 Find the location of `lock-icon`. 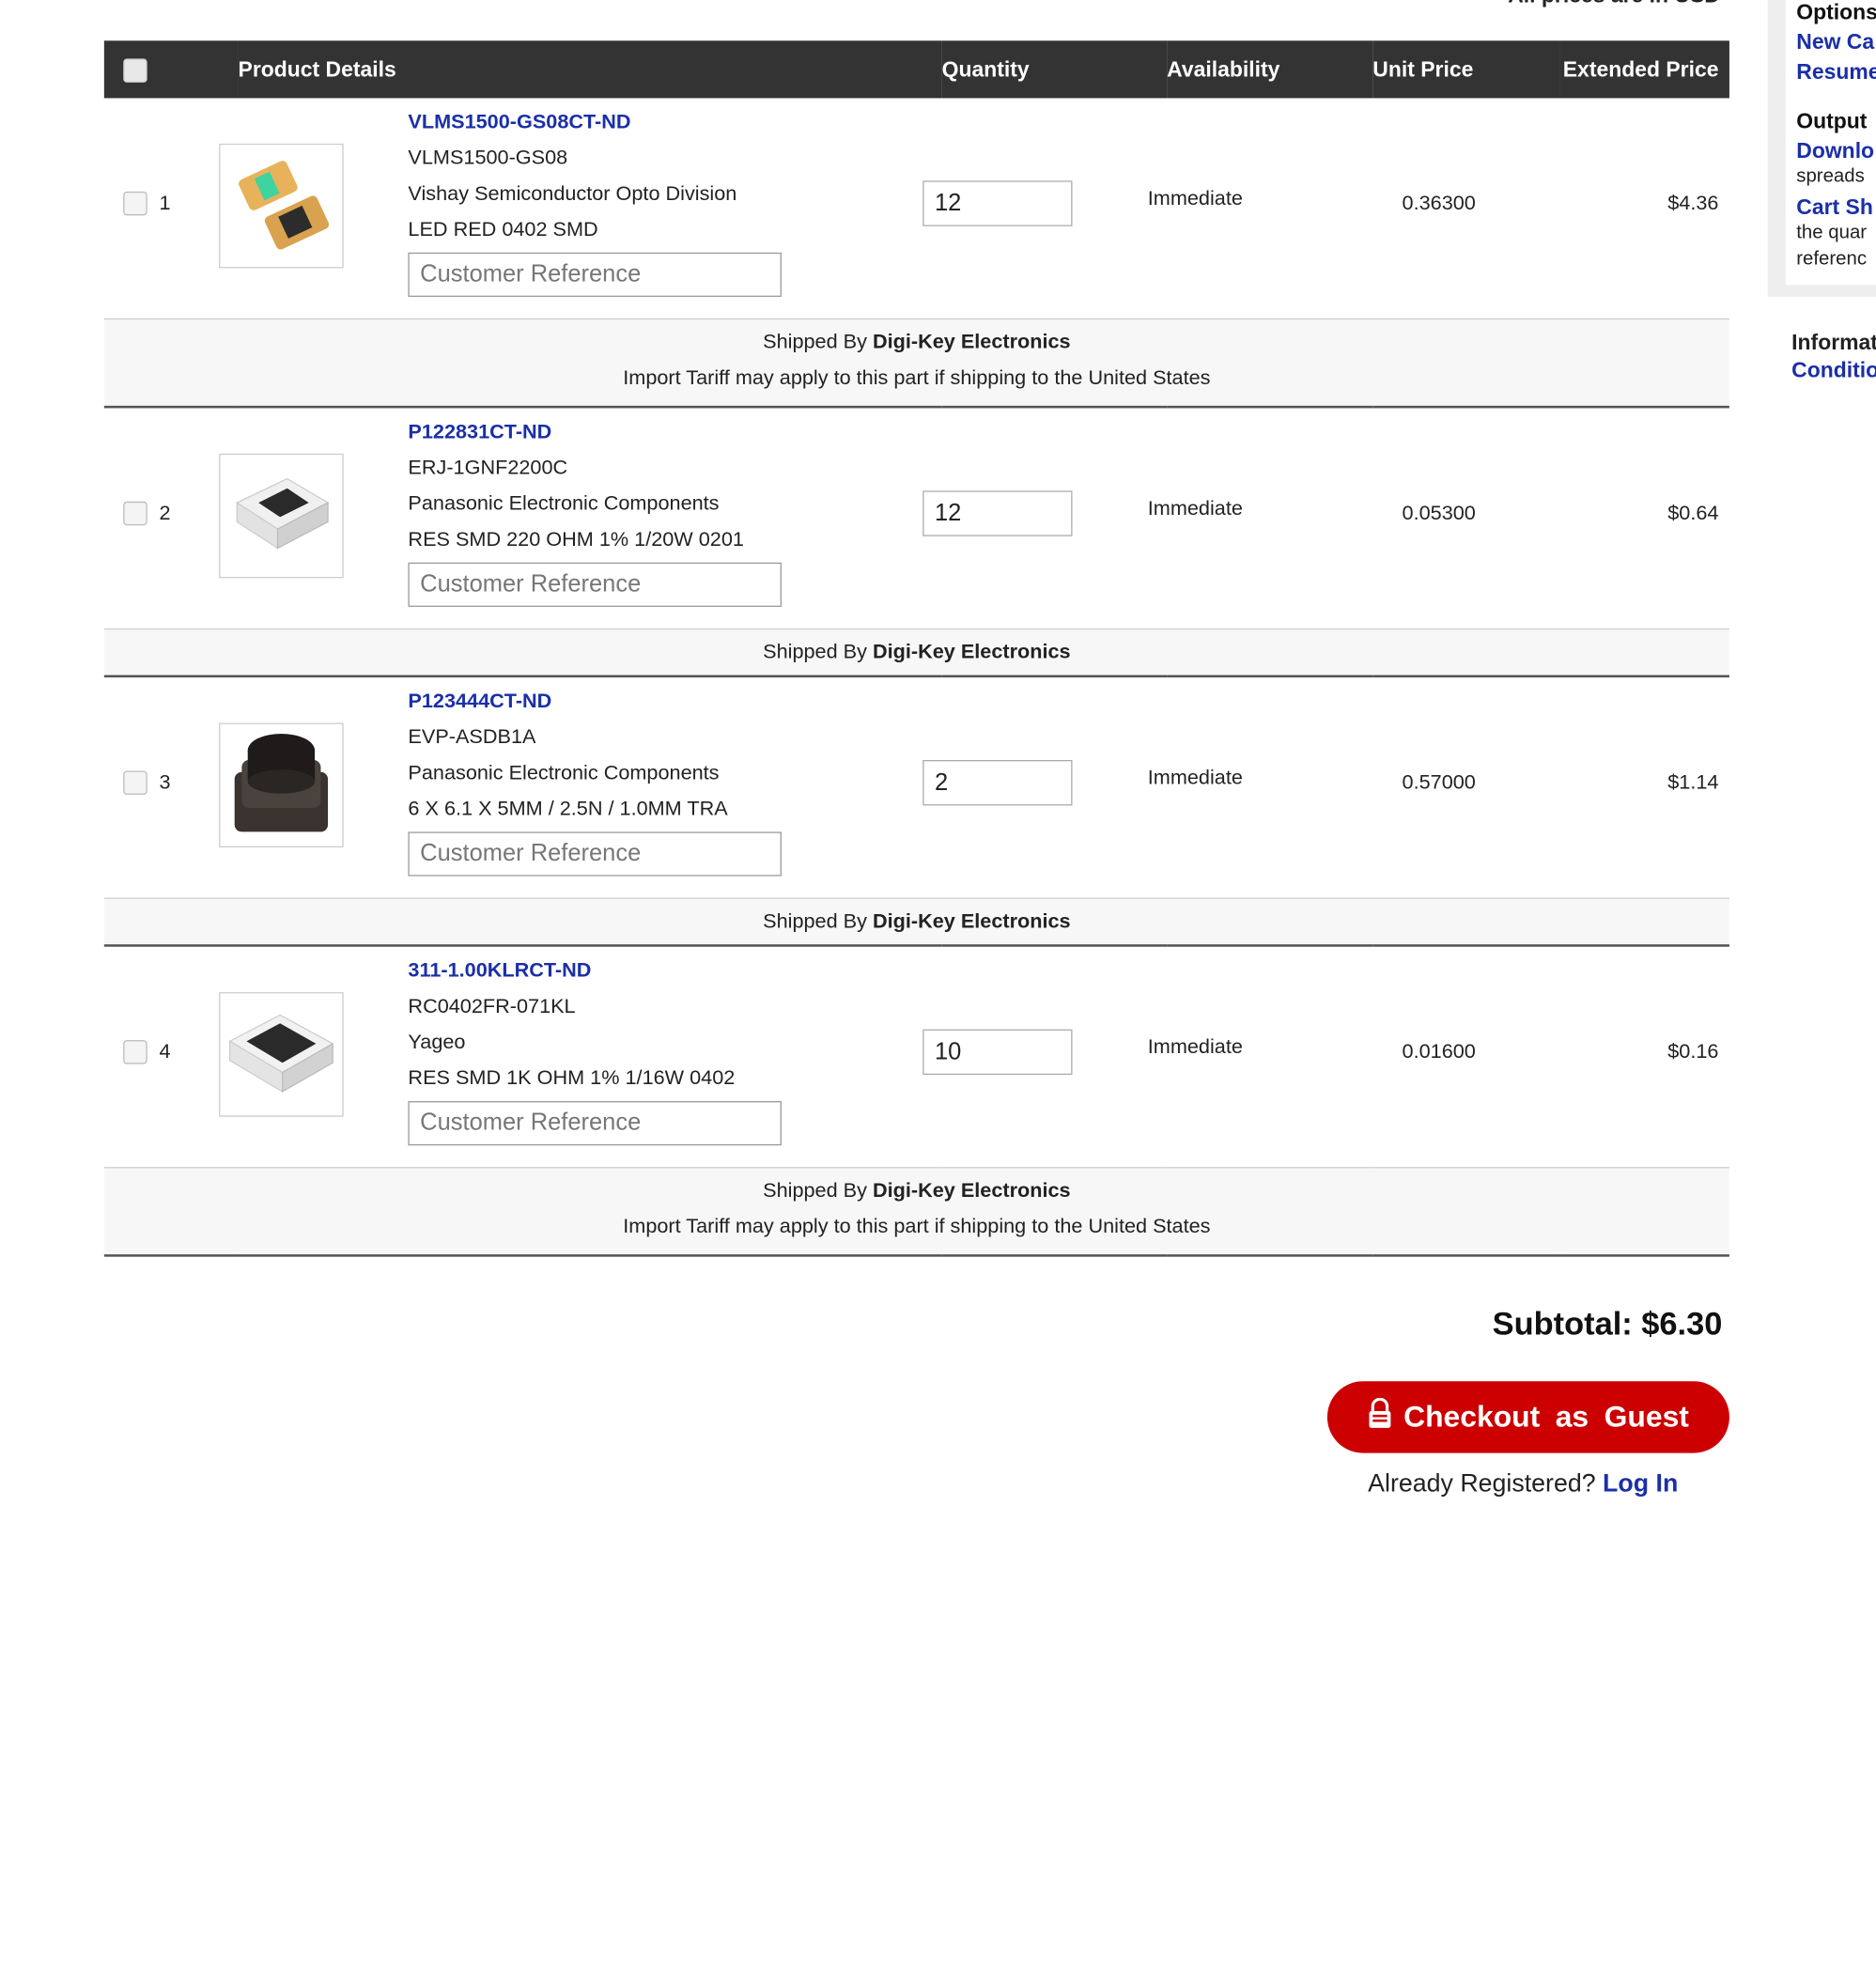

lock-icon is located at coordinates (1379, 1417).